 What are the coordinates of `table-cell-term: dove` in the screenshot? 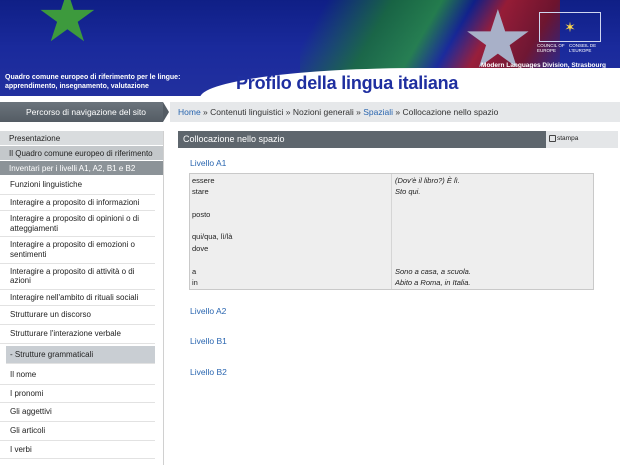 It's located at (200, 248).